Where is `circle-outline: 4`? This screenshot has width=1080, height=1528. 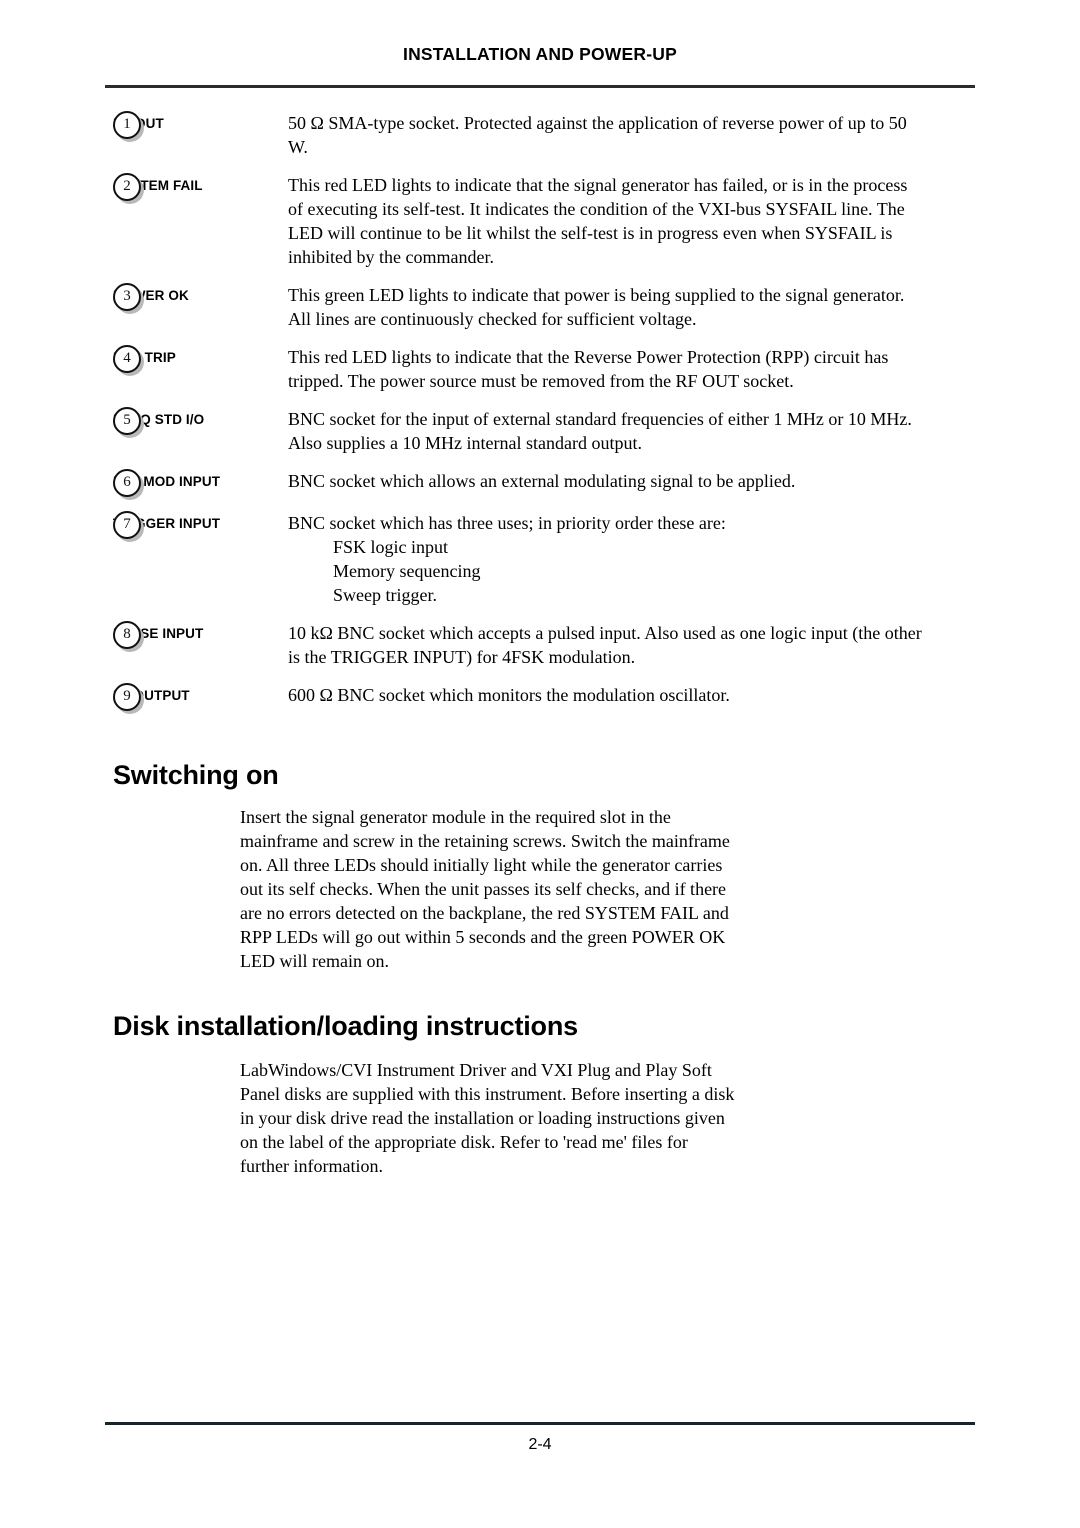
circle-outline: 4 is located at coordinates (127, 359).